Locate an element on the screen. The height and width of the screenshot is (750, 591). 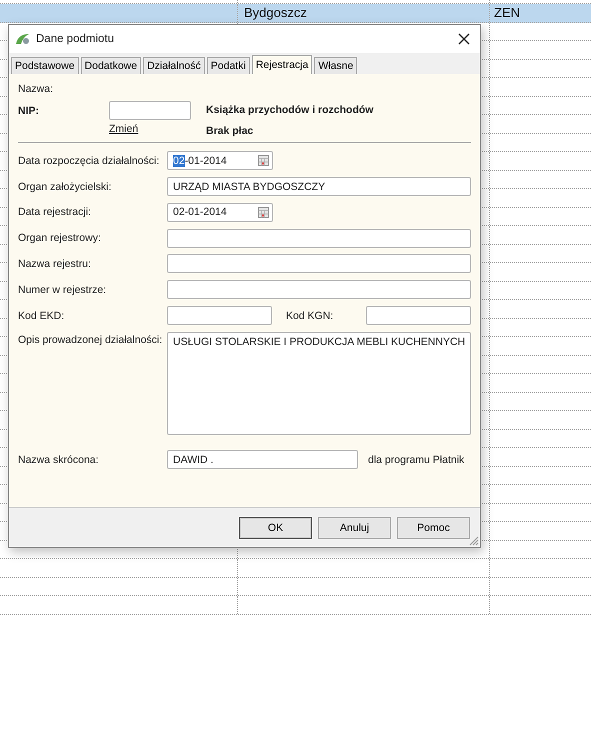
field-label: Data rejestracji: is located at coordinates (55, 212).